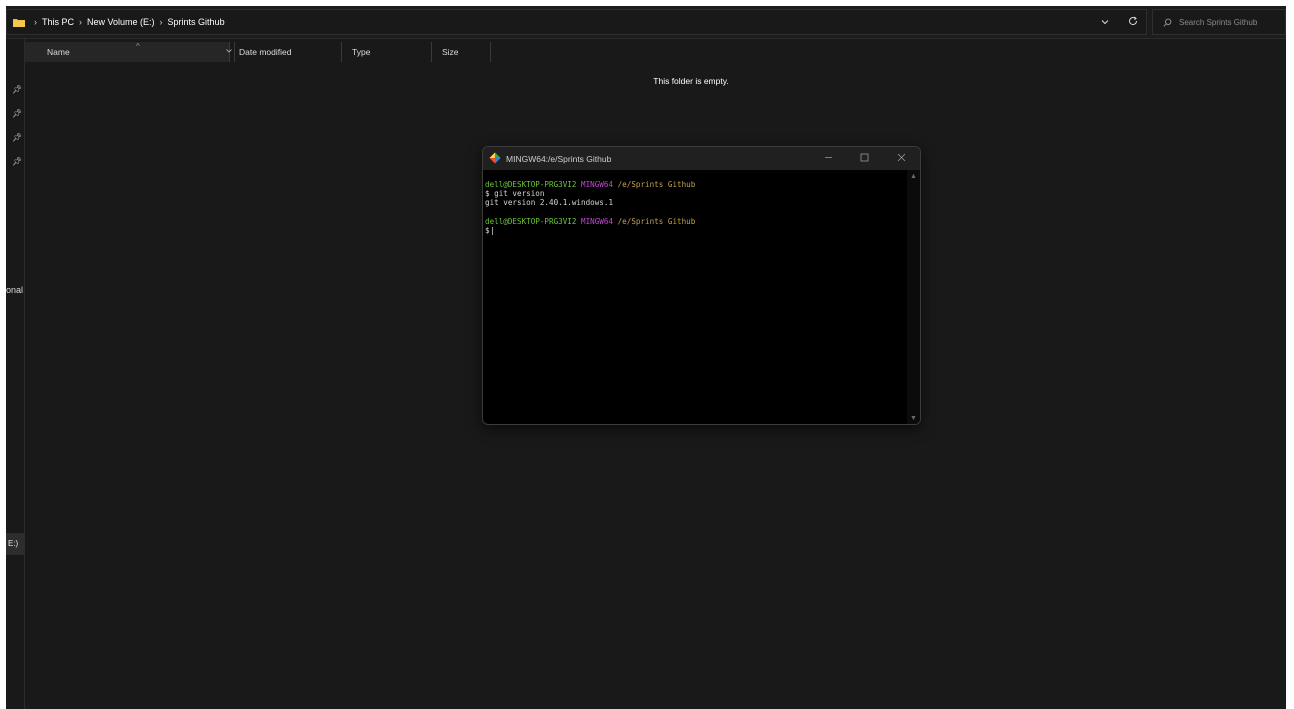 The height and width of the screenshot is (709, 1294). Describe the element at coordinates (461, 52) in the screenshot. I see `column-size: Size` at that location.